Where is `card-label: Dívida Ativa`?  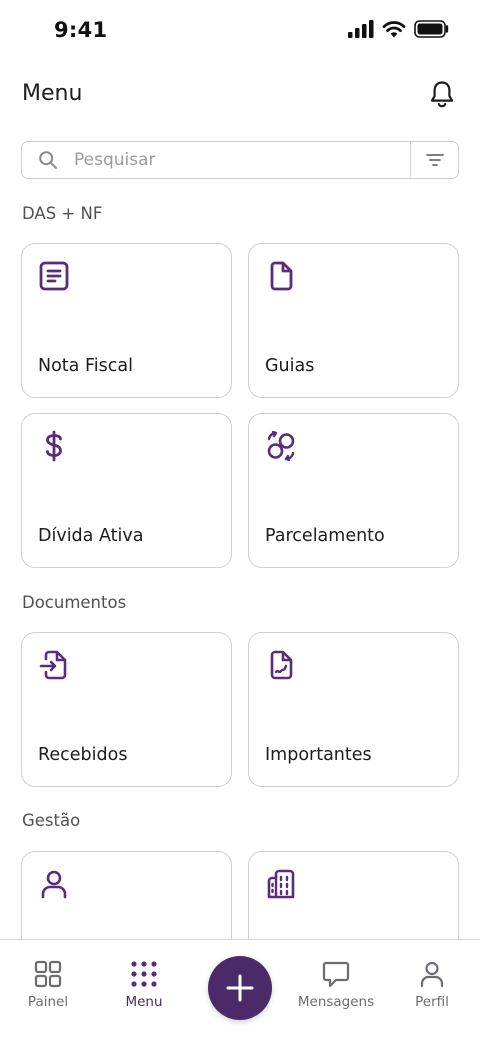
card-label: Dívida Ativa is located at coordinates (91, 536).